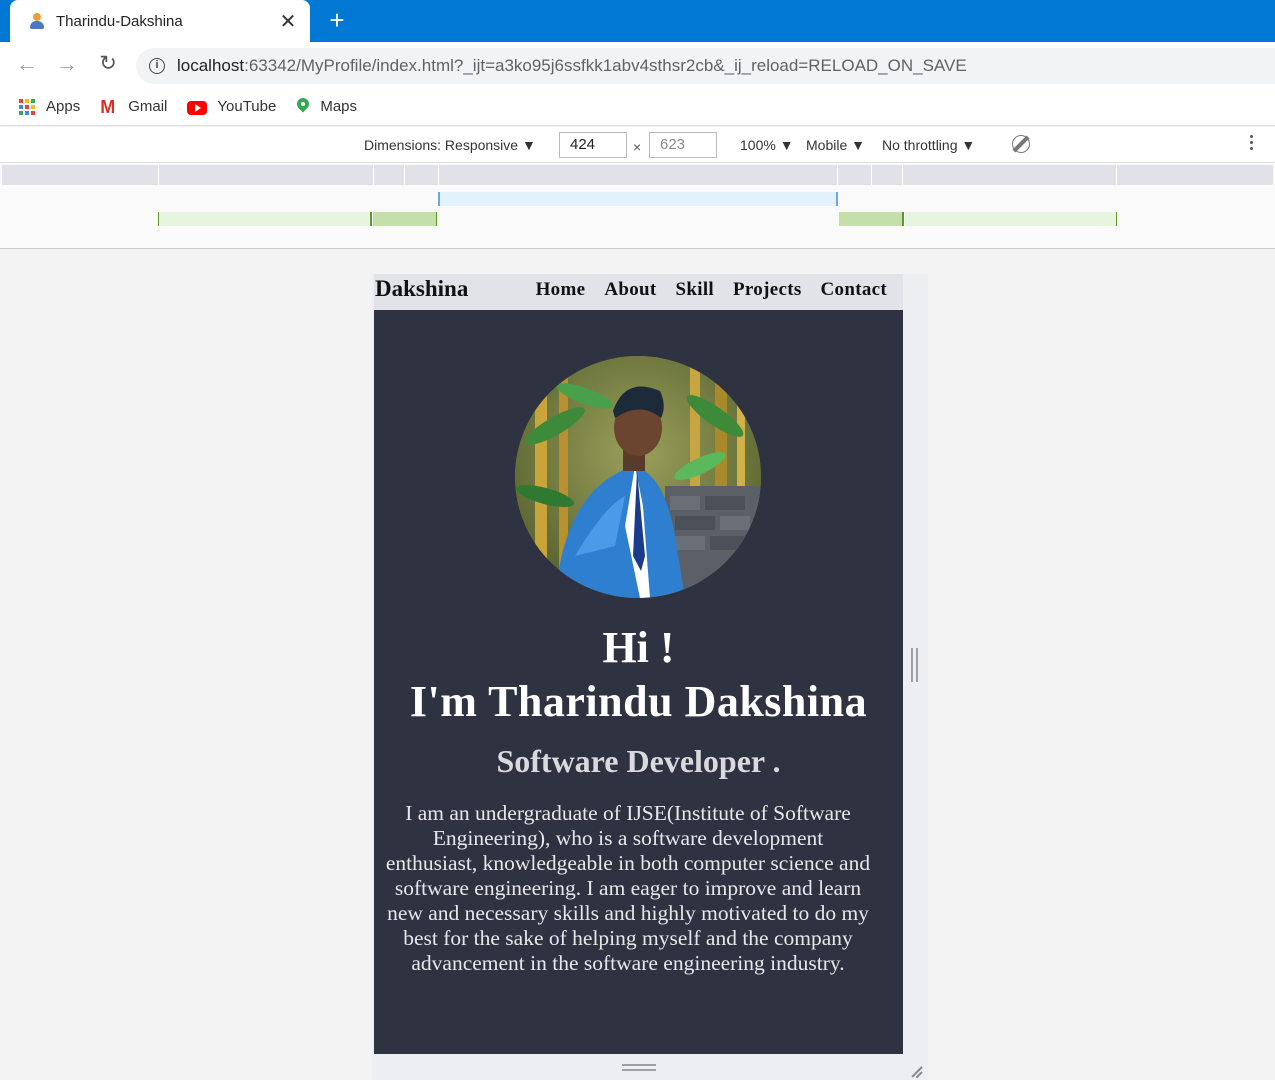 The width and height of the screenshot is (1275, 1080). Describe the element at coordinates (630, 290) in the screenshot. I see `nav-link-about: About` at that location.